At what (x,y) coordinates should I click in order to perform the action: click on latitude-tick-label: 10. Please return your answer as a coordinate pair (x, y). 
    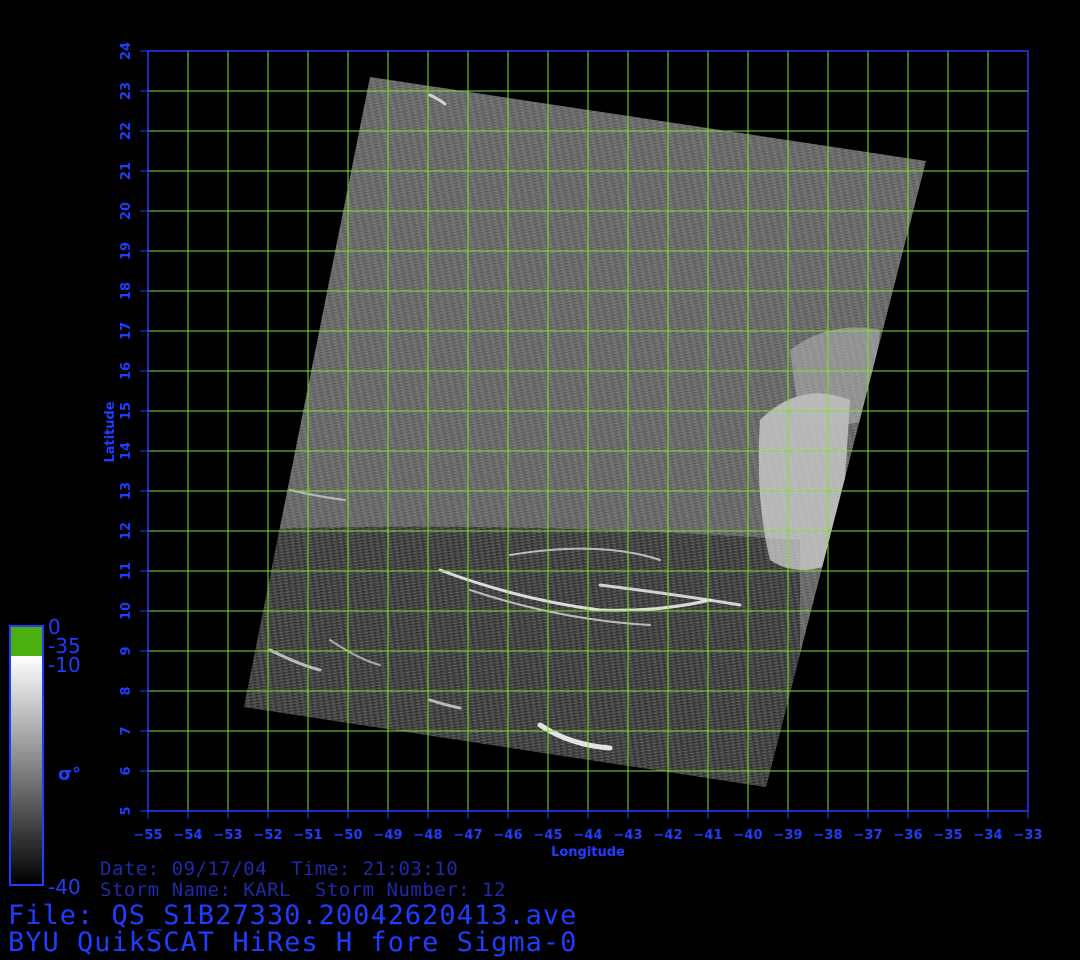
    Looking at the image, I should click on (126, 611).